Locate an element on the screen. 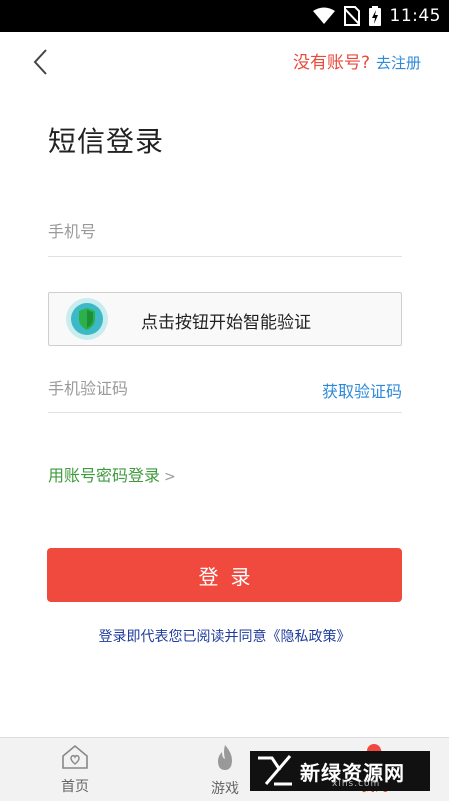  battery-charging-icon is located at coordinates (374, 16).